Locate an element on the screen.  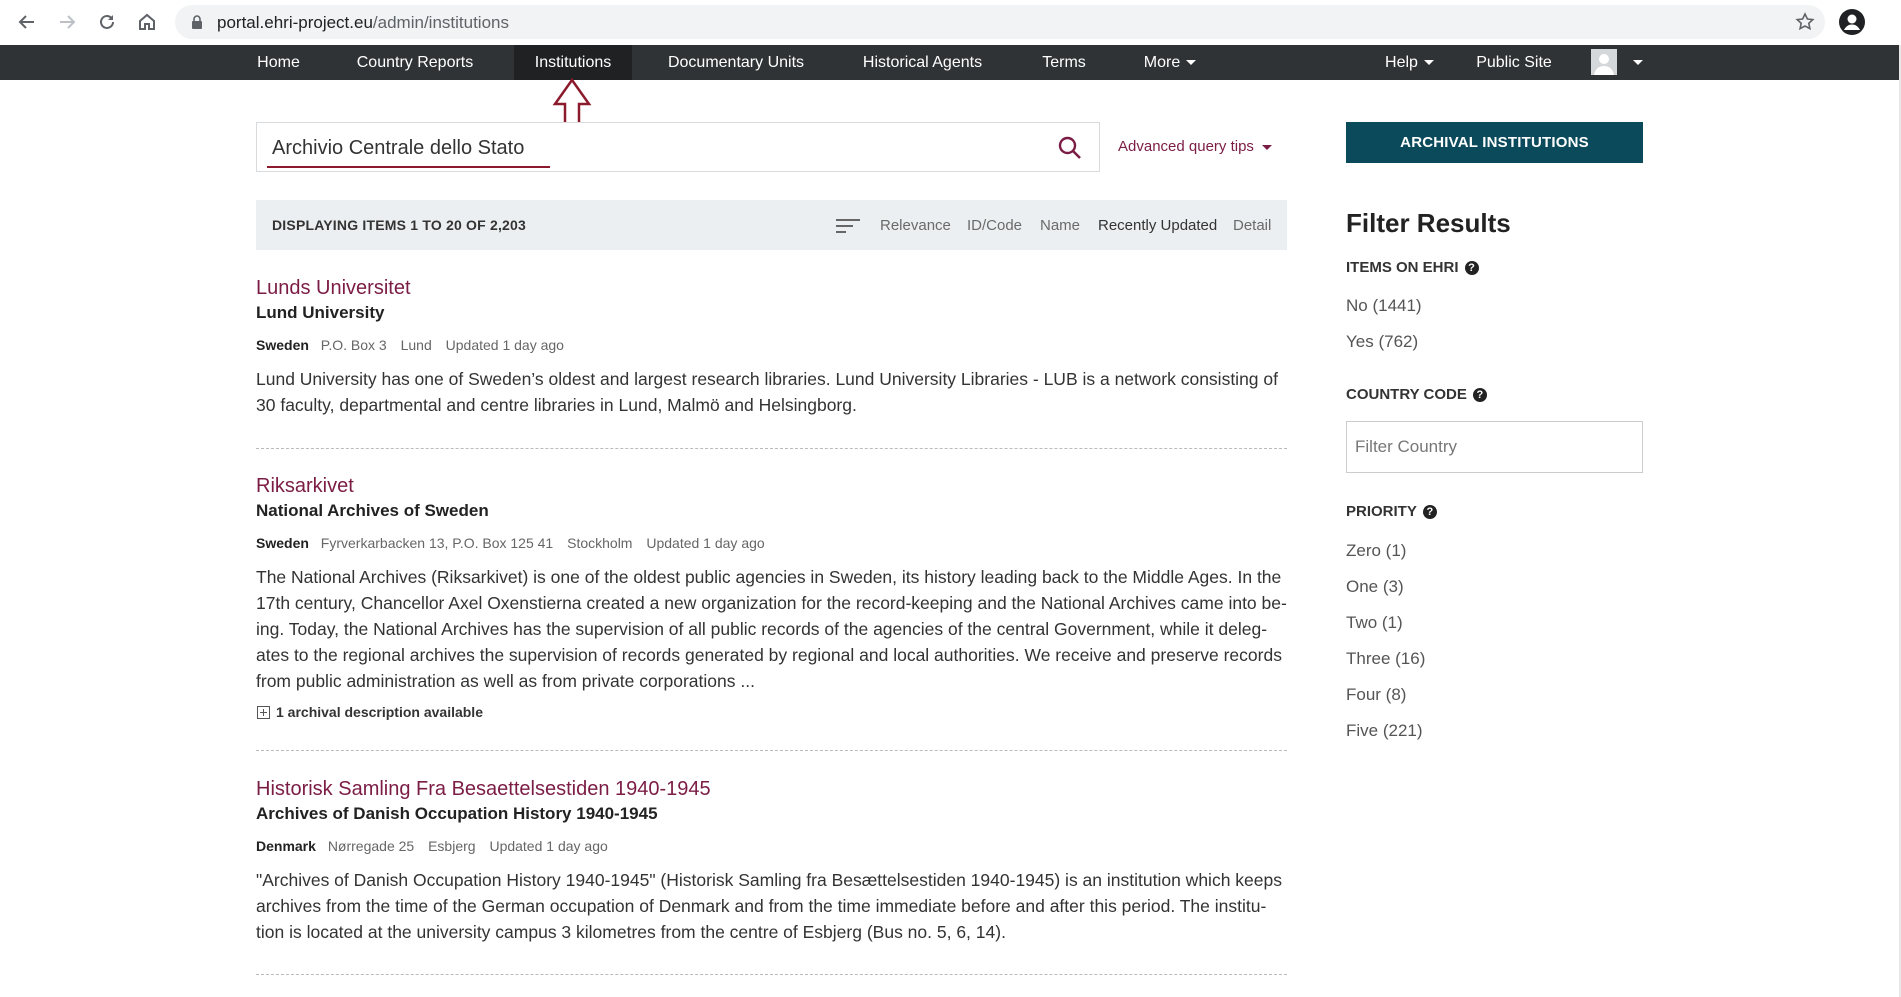
facet-option: Two (1) is located at coordinates (1374, 623).